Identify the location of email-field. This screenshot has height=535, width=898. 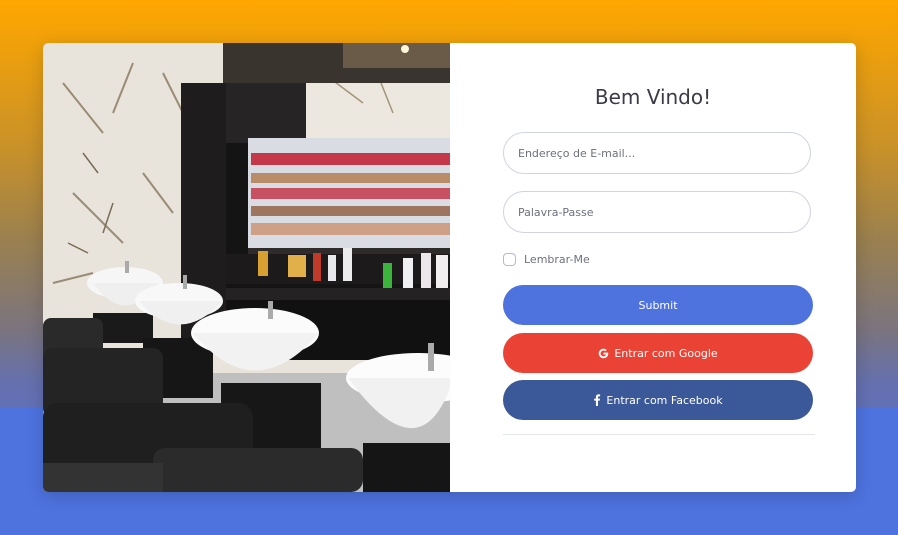
(657, 153).